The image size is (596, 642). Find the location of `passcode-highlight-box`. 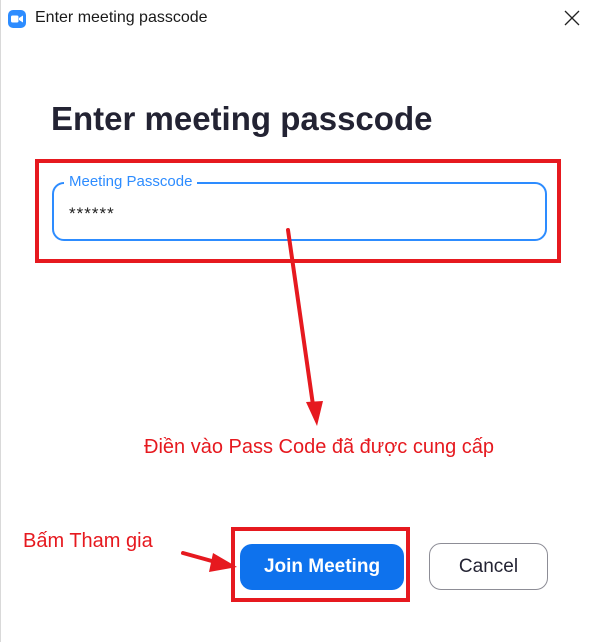

passcode-highlight-box is located at coordinates (298, 211).